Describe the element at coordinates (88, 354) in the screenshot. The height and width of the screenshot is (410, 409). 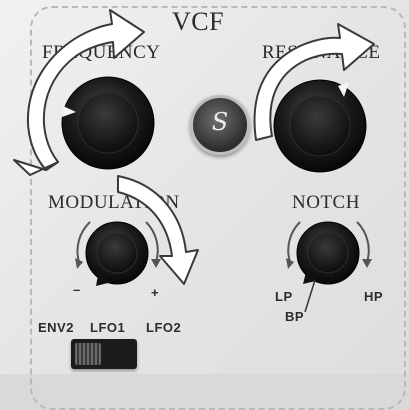
I see `switch-lever` at that location.